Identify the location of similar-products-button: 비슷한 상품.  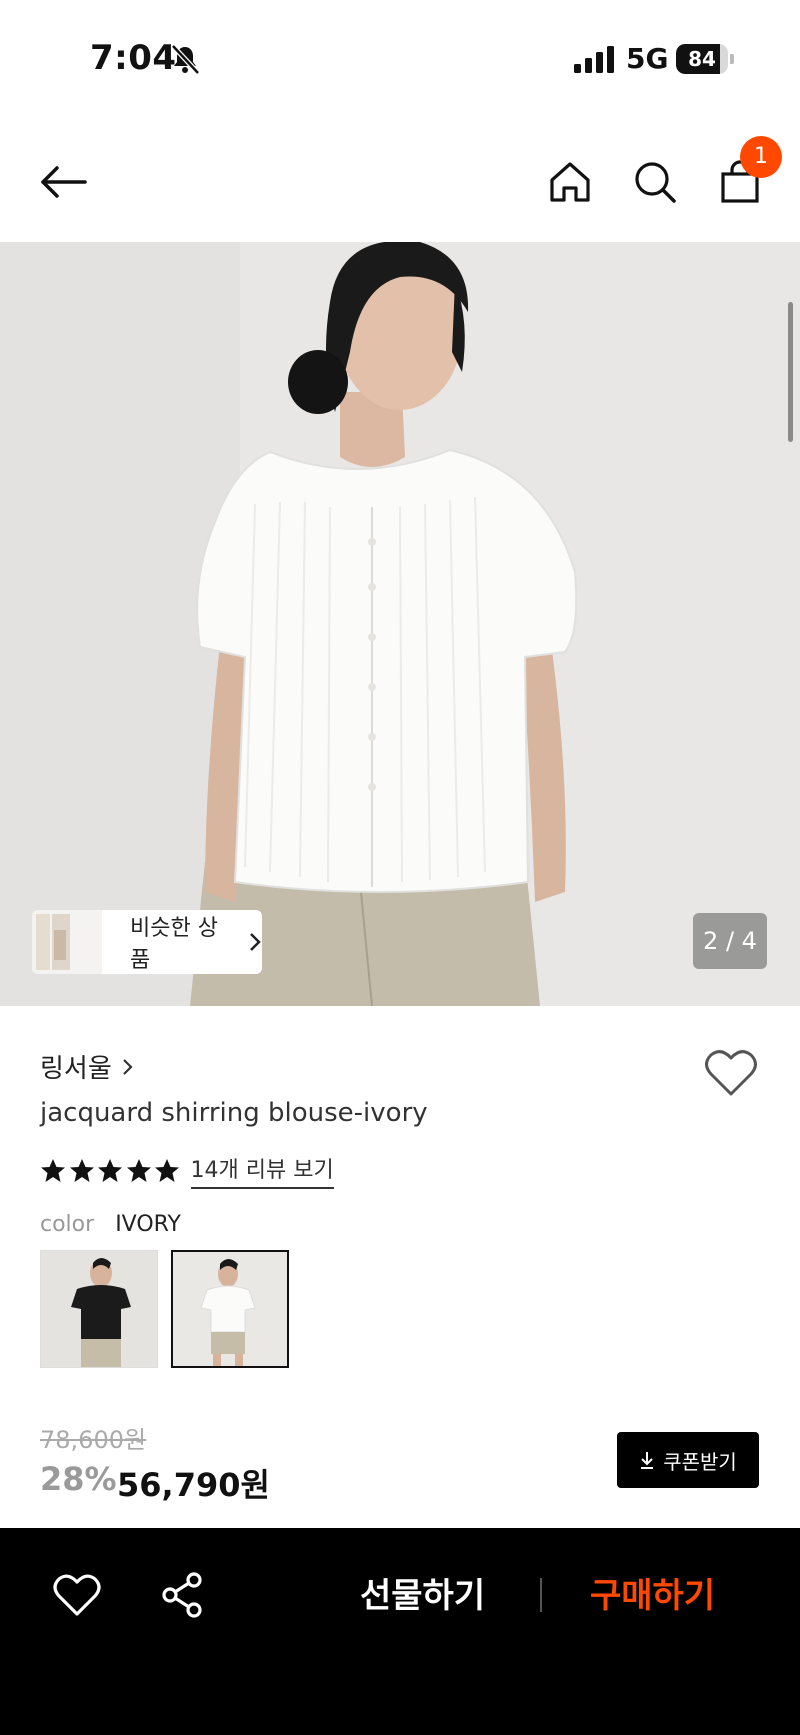
(147, 942).